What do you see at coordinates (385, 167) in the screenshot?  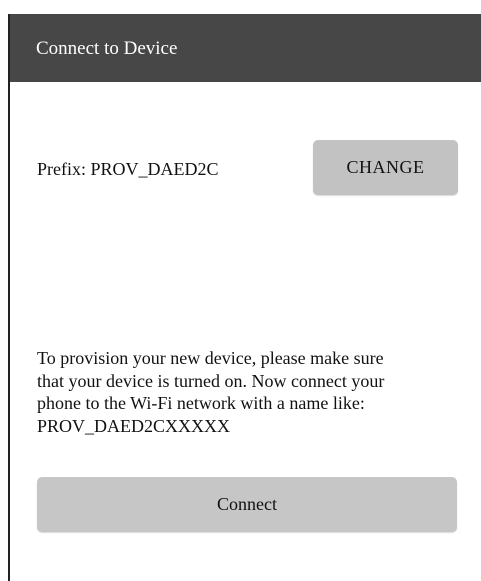 I see `change-prefix-button: CHANGE` at bounding box center [385, 167].